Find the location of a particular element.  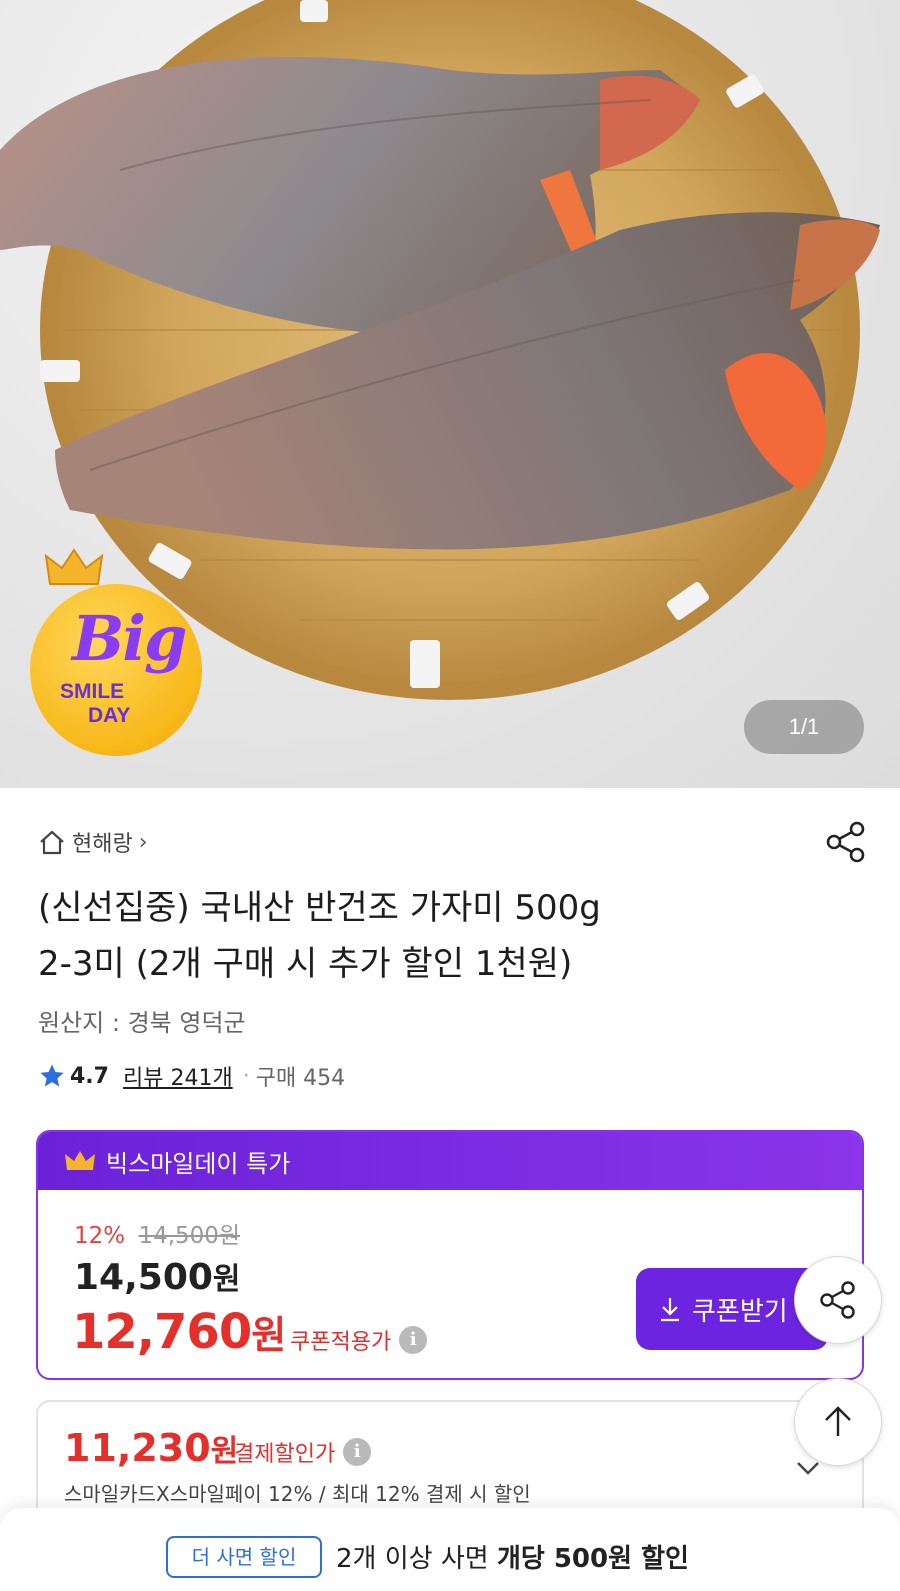

floating-share-button is located at coordinates (838, 1300).